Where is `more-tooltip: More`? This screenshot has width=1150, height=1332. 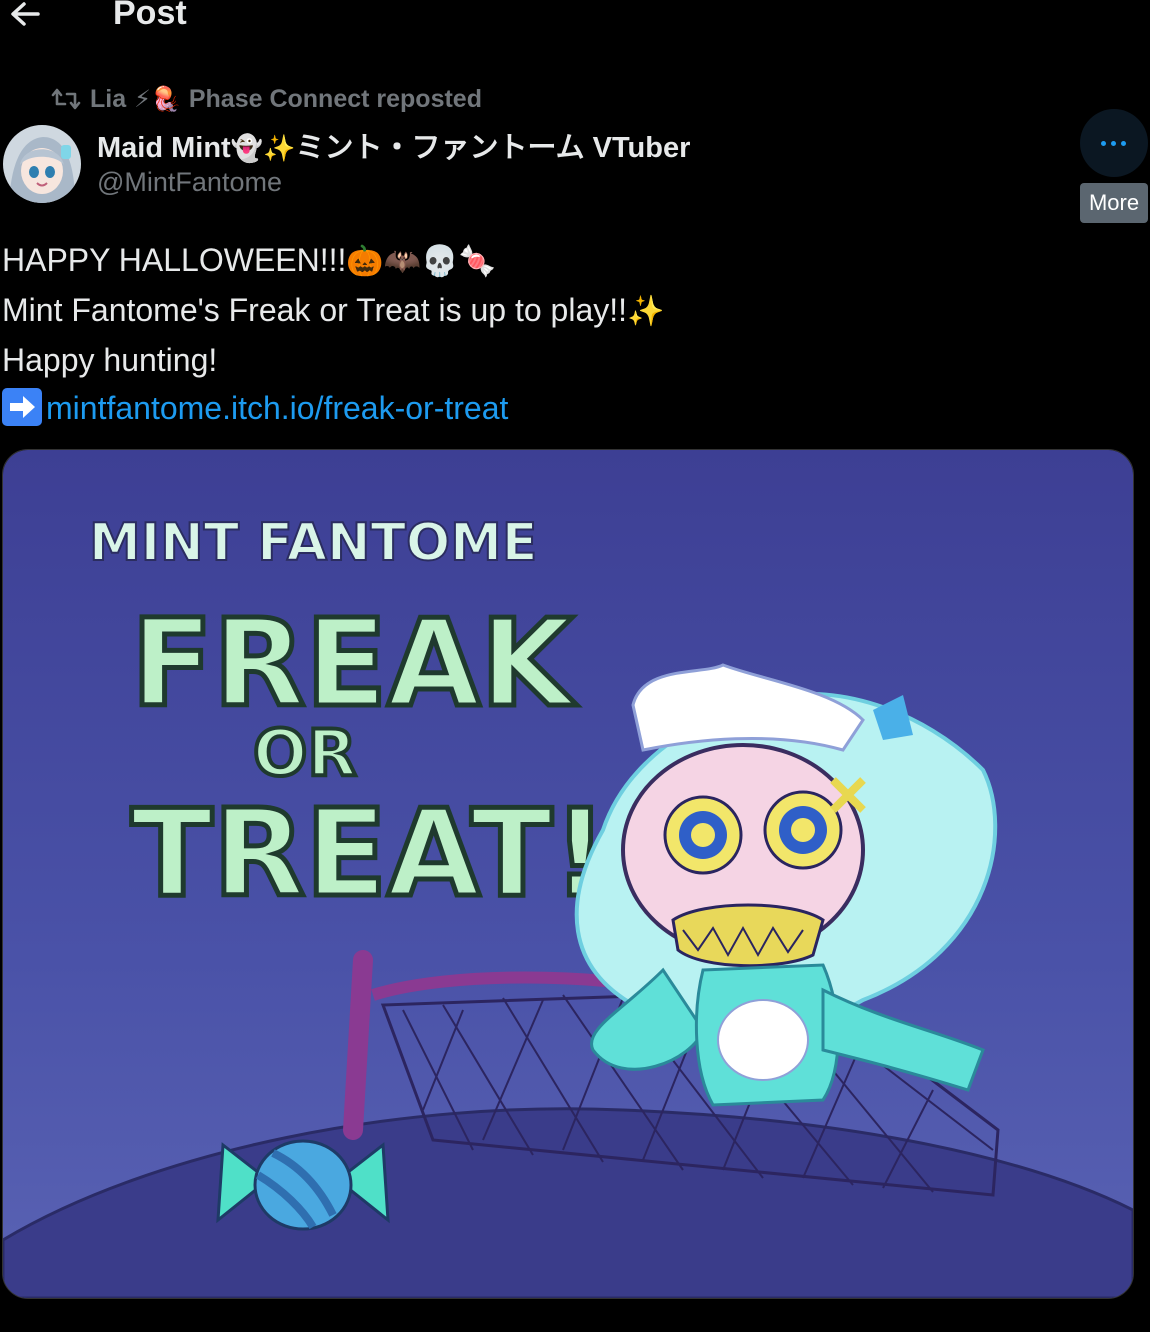
more-tooltip: More is located at coordinates (1114, 203).